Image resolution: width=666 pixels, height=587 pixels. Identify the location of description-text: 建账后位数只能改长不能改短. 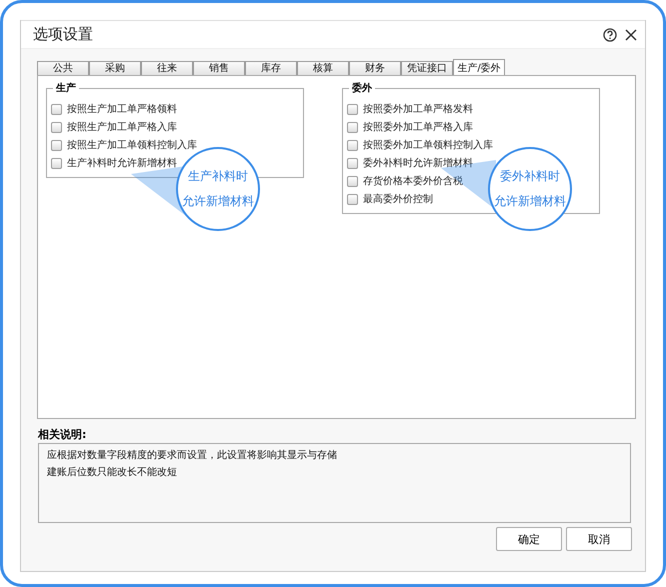
(112, 472).